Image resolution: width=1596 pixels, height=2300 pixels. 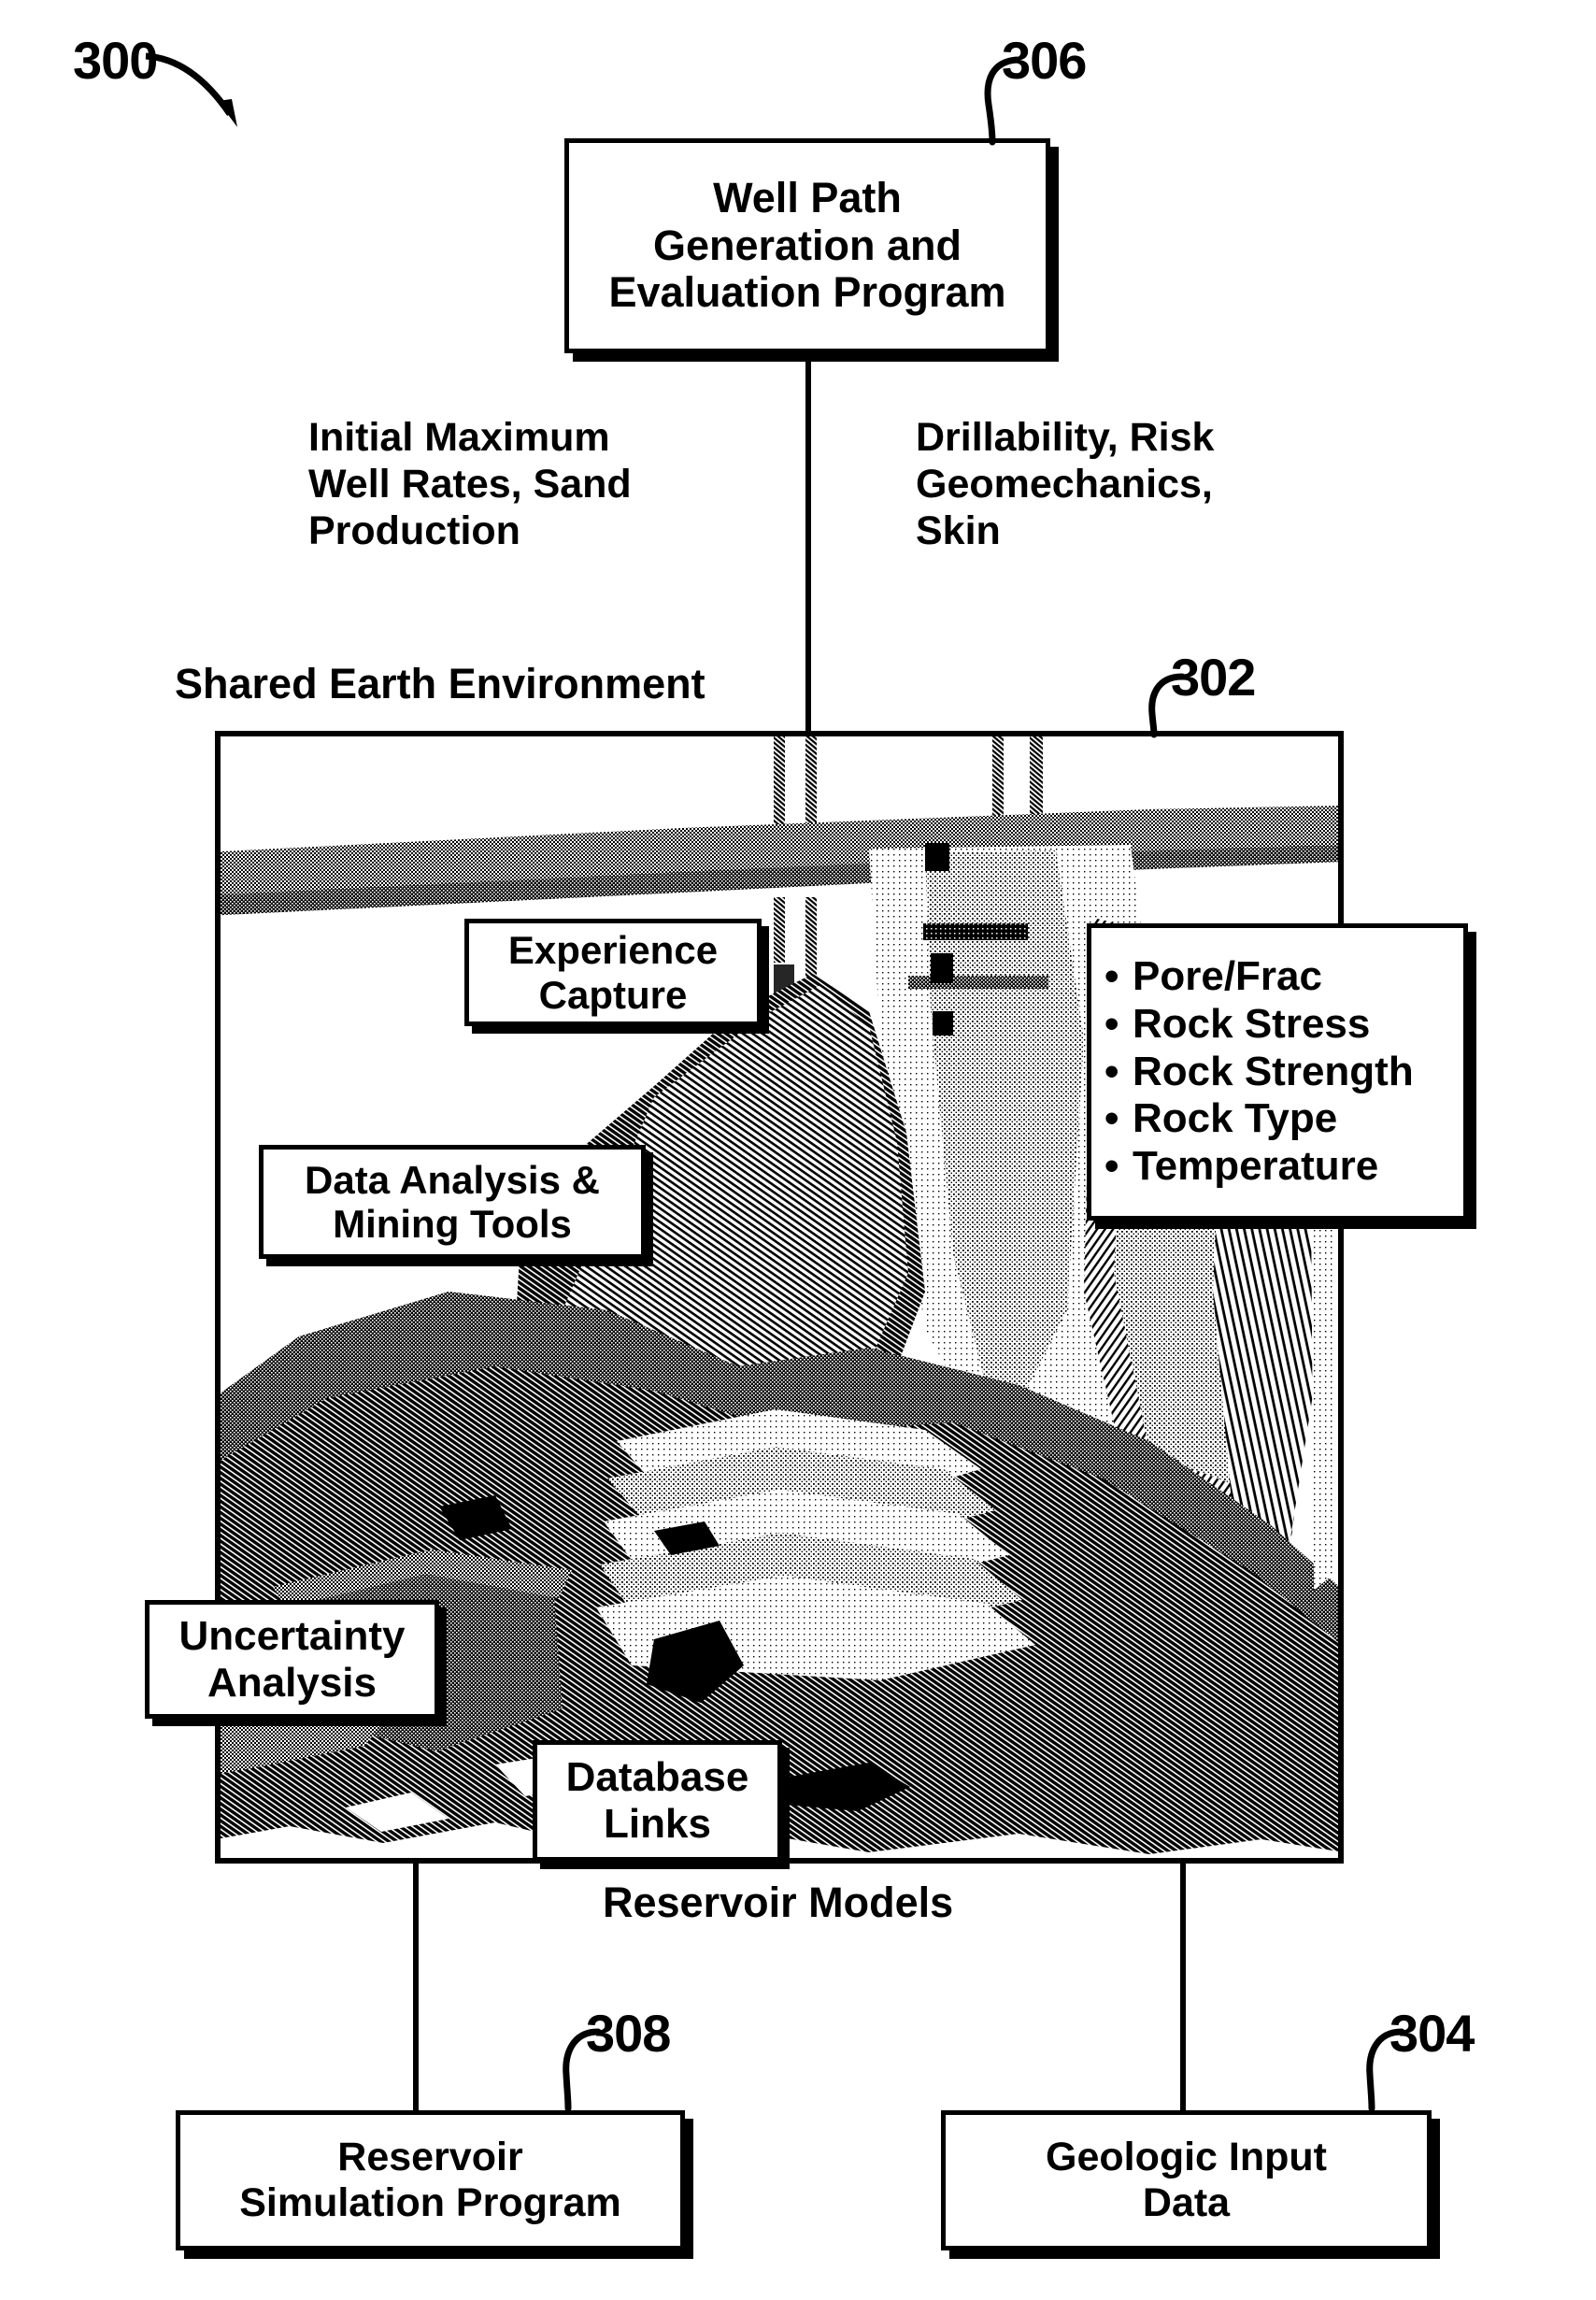 I want to click on callout-database-links-label: Database Links, so click(x=657, y=1800).